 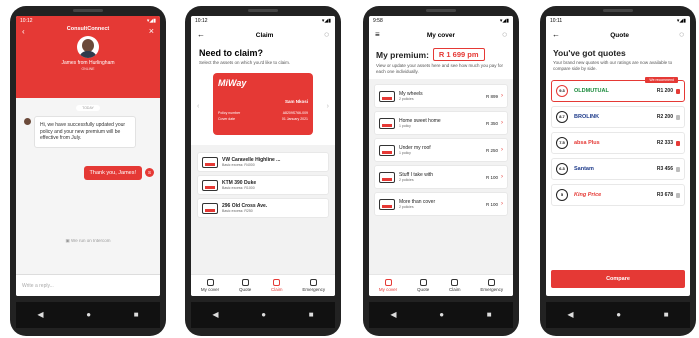 I want to click on page-title: Claim, so click(x=264, y=35).